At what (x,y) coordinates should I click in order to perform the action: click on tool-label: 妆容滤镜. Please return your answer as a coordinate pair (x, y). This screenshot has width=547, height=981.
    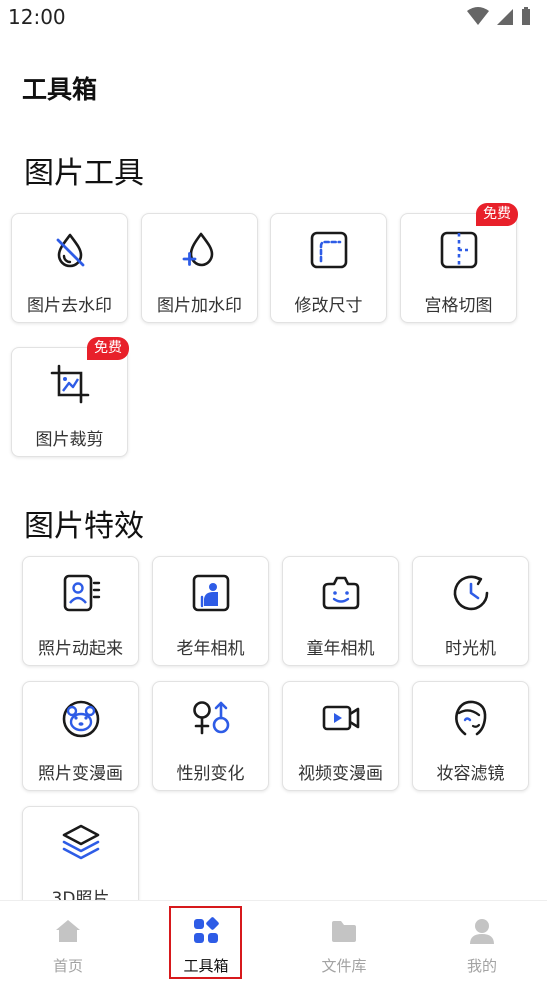
    Looking at the image, I should click on (470, 774).